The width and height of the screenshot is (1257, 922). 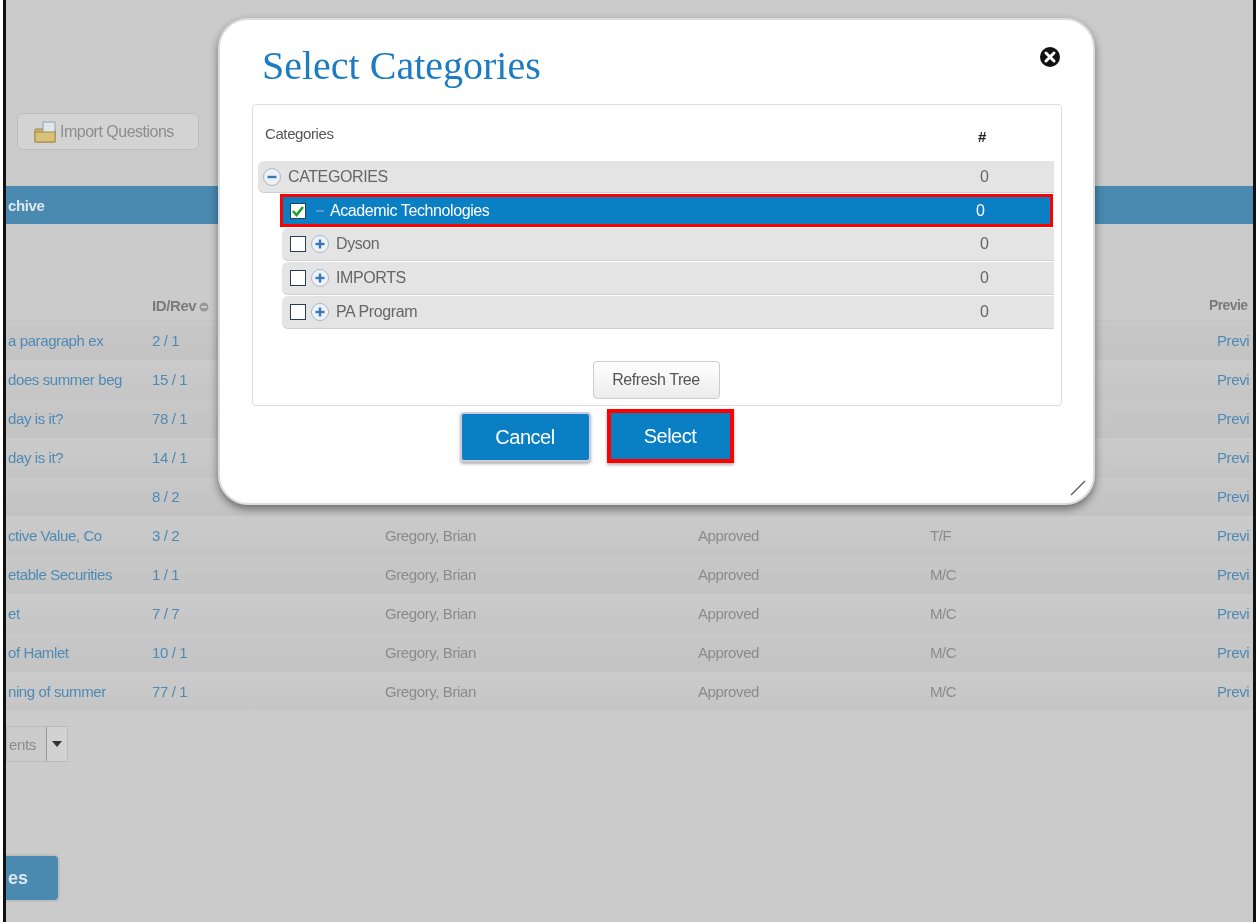 What do you see at coordinates (1078, 488) in the screenshot?
I see `resize-grip-icon` at bounding box center [1078, 488].